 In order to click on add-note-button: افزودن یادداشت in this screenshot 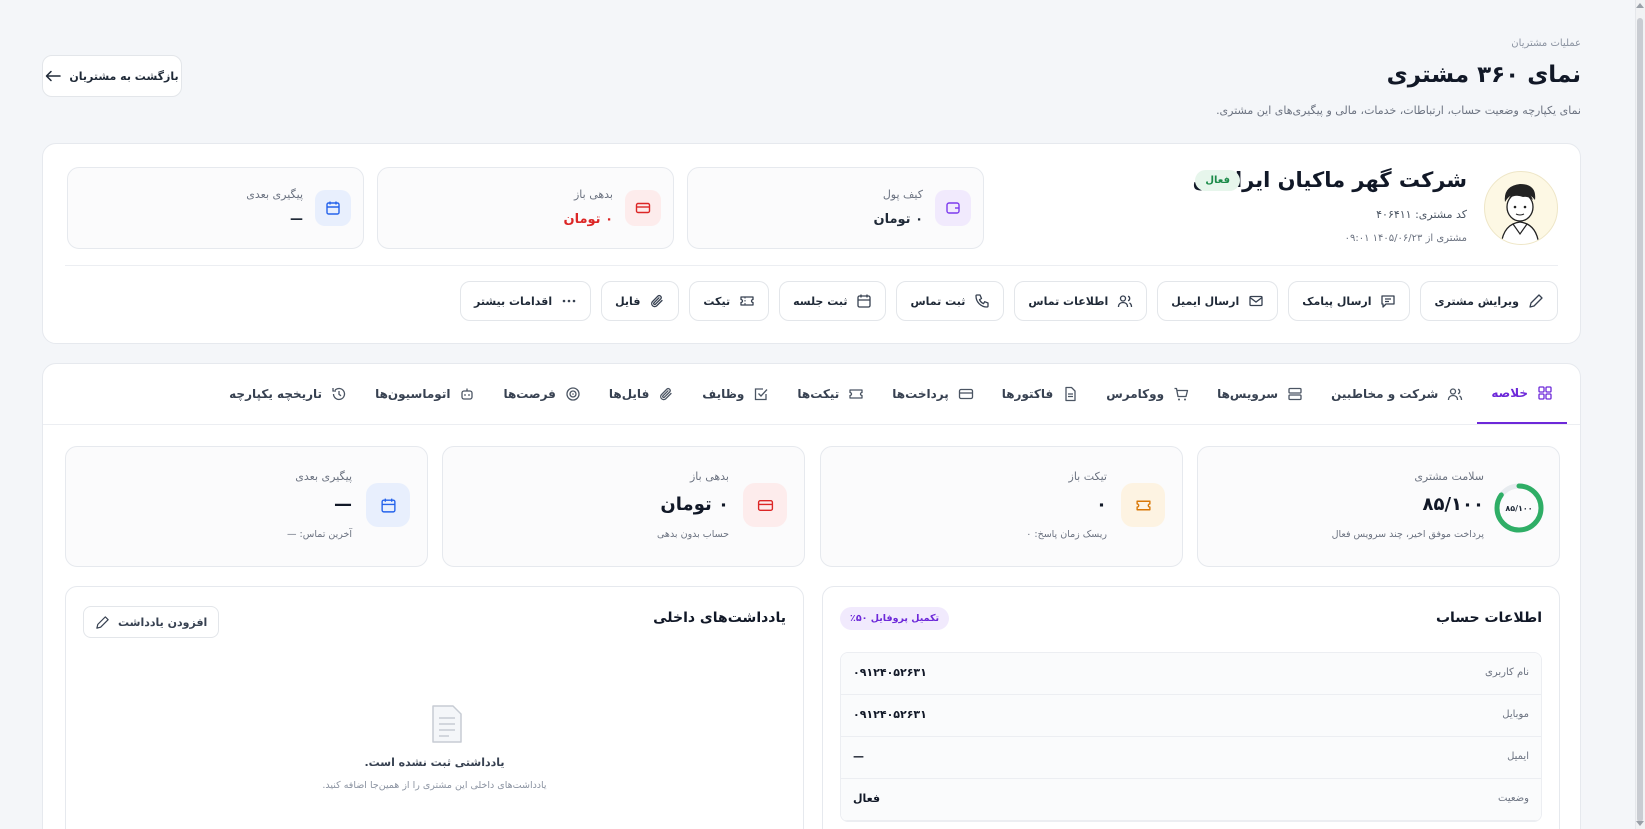, I will do `click(151, 622)`.